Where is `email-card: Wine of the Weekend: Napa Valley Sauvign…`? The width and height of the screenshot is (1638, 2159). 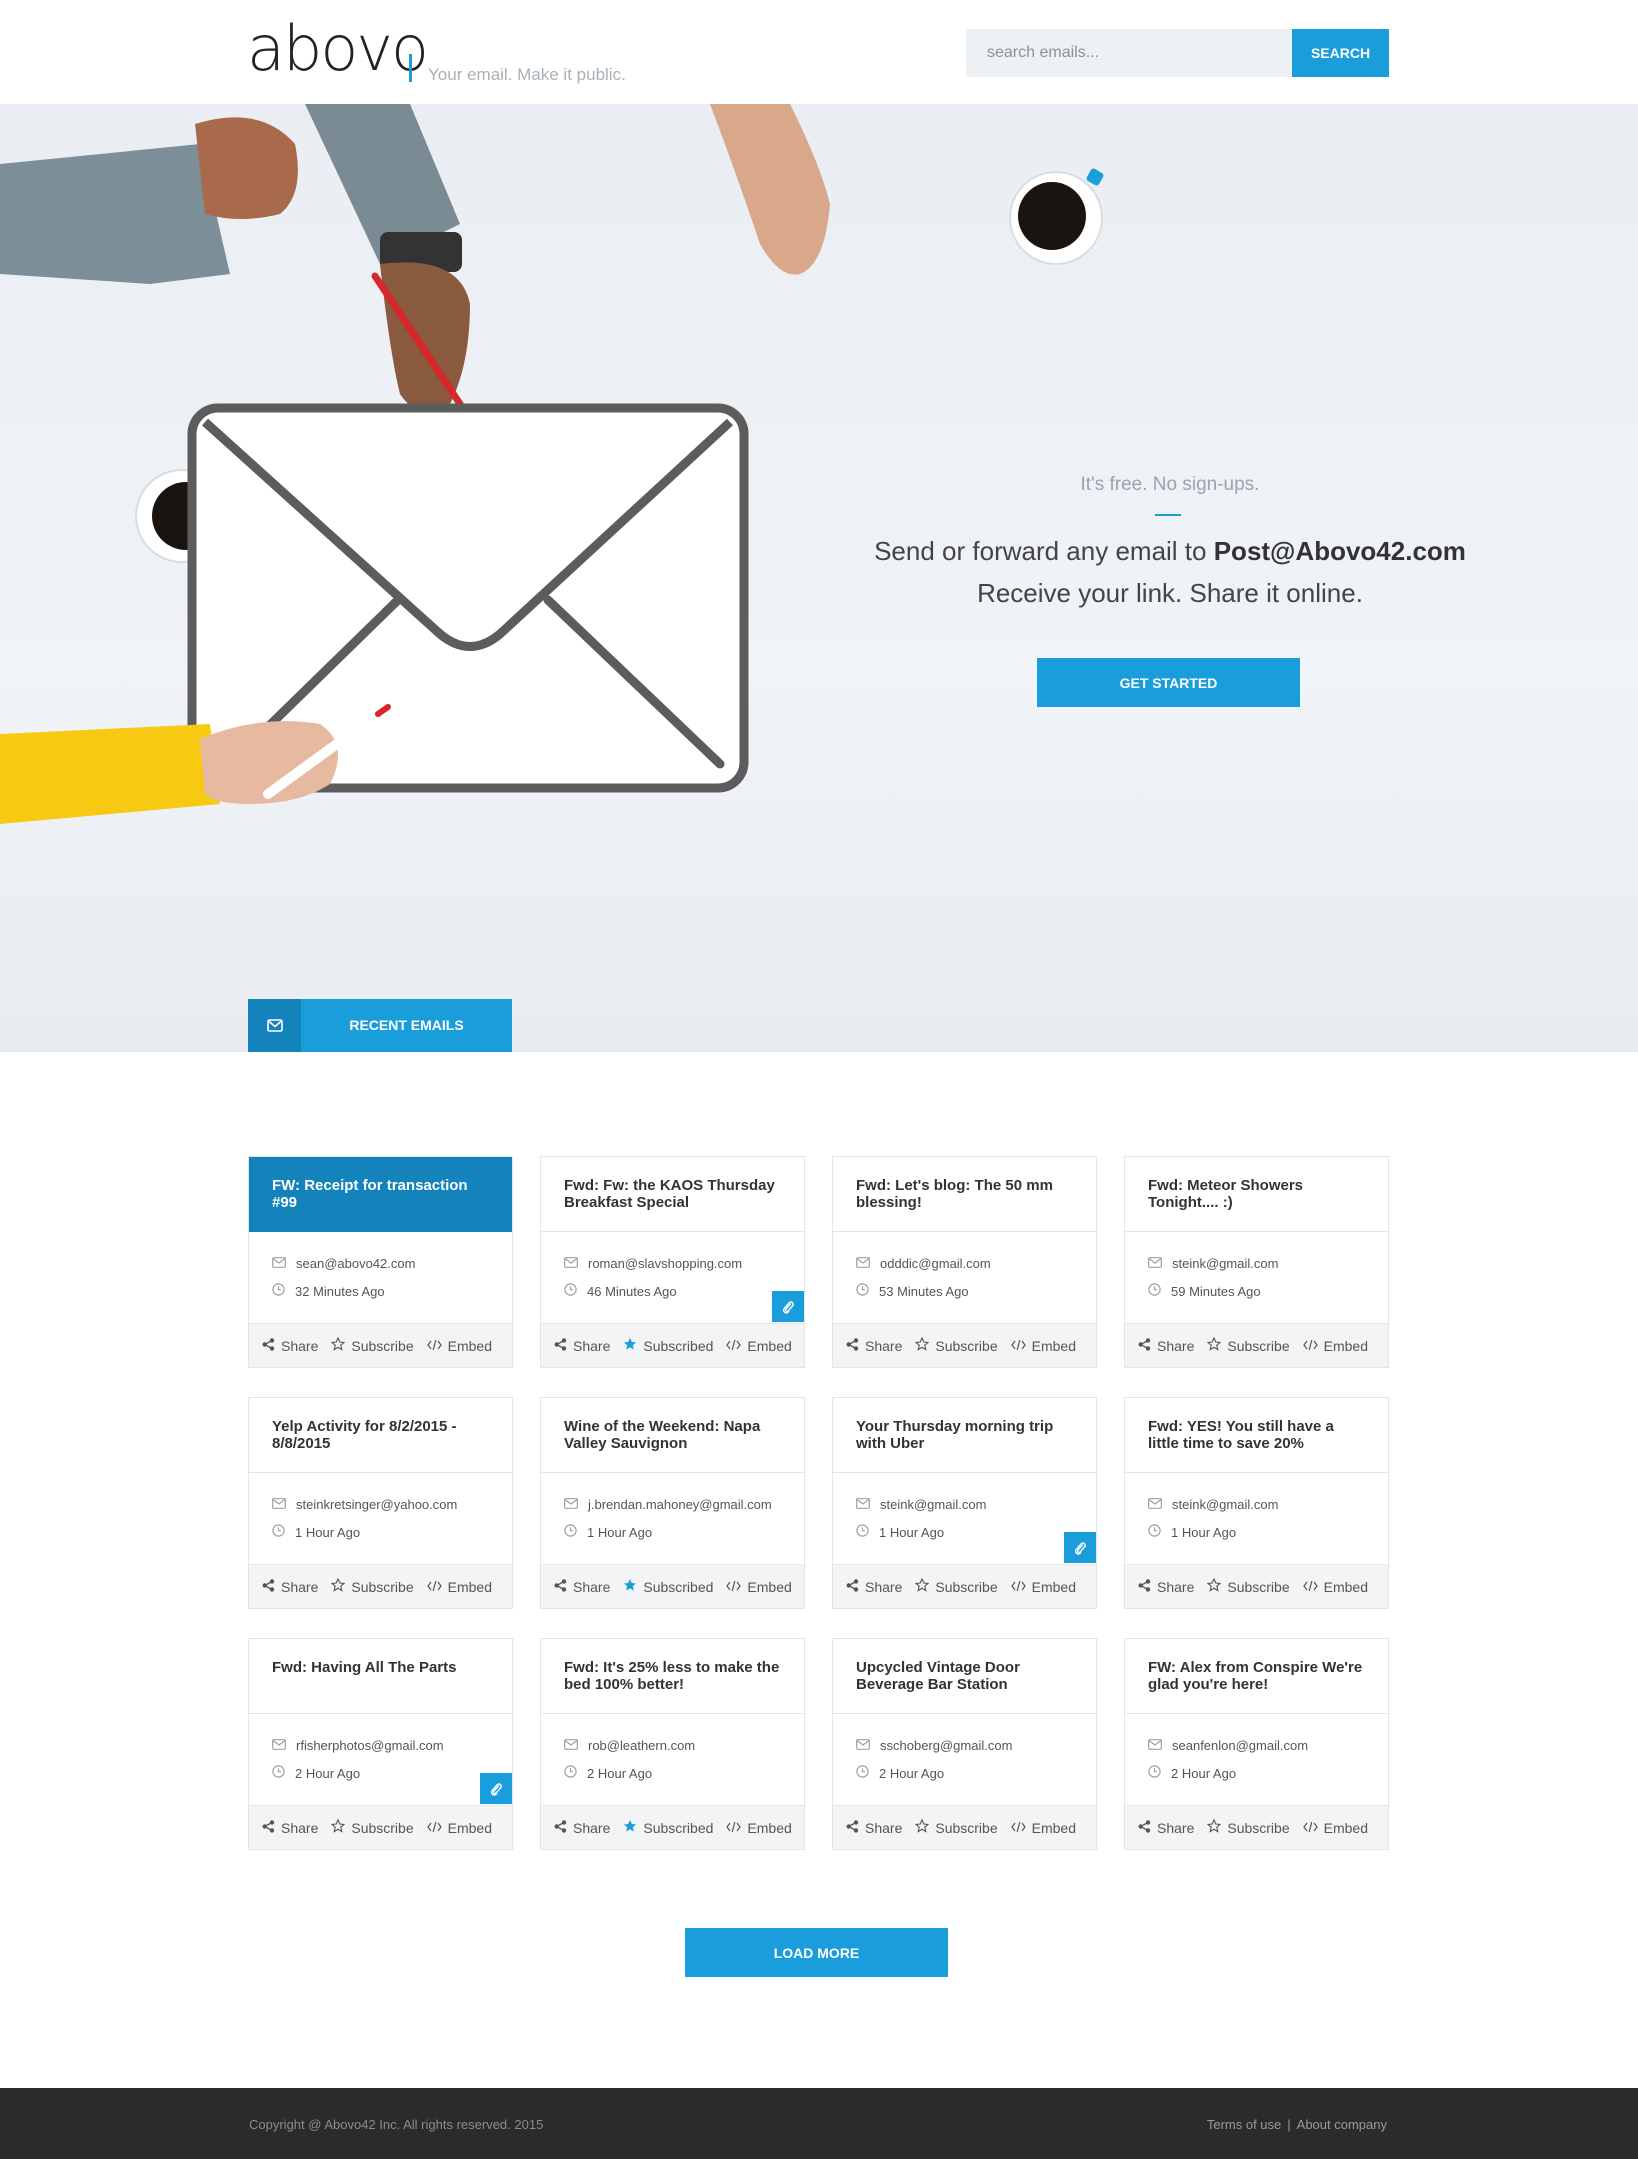 email-card: Wine of the Weekend: Napa Valley Sauvign… is located at coordinates (672, 1503).